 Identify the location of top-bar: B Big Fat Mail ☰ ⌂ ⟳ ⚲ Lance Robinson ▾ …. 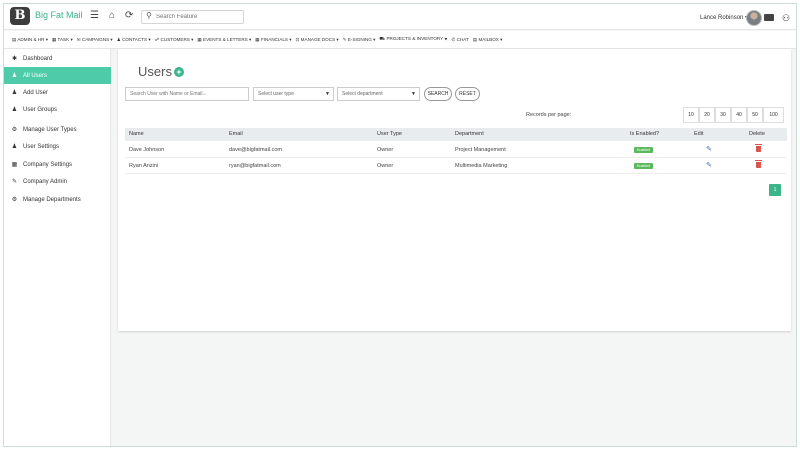
(400, 17).